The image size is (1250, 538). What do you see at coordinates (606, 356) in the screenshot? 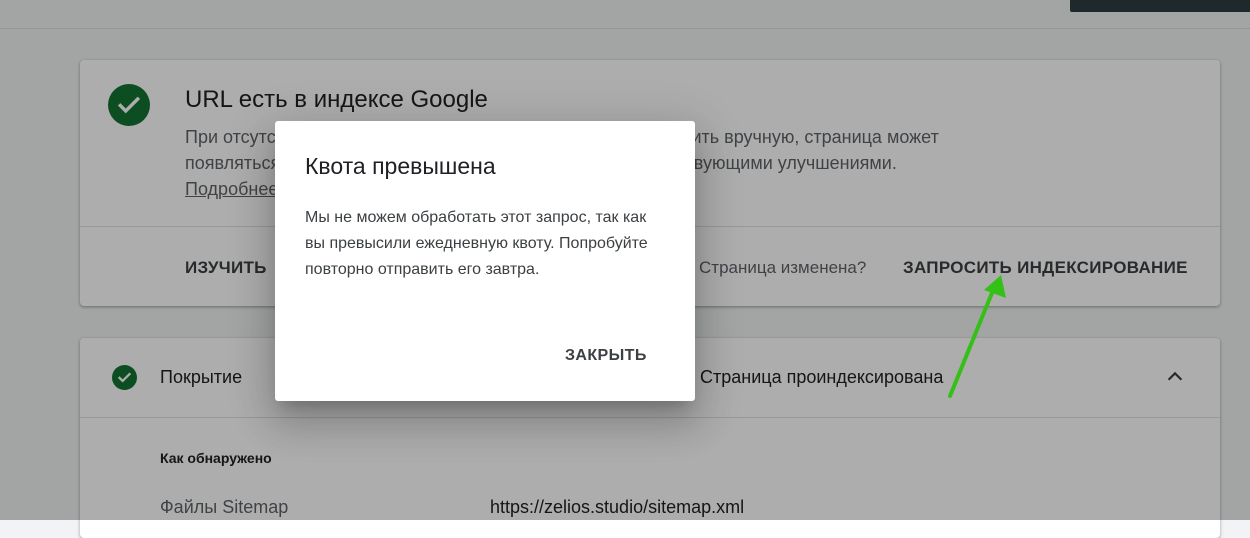
I see `close-dialog-button: ЗАКРЫТЬ` at bounding box center [606, 356].